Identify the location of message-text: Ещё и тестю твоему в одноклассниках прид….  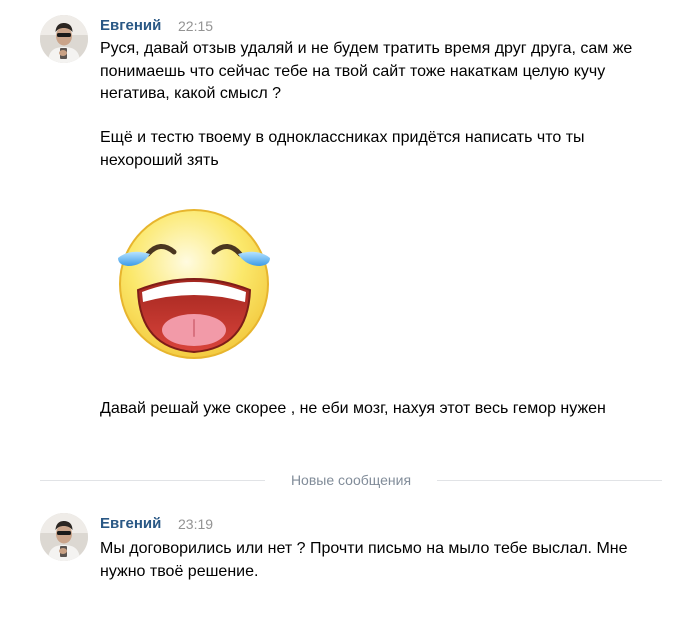
(342, 149).